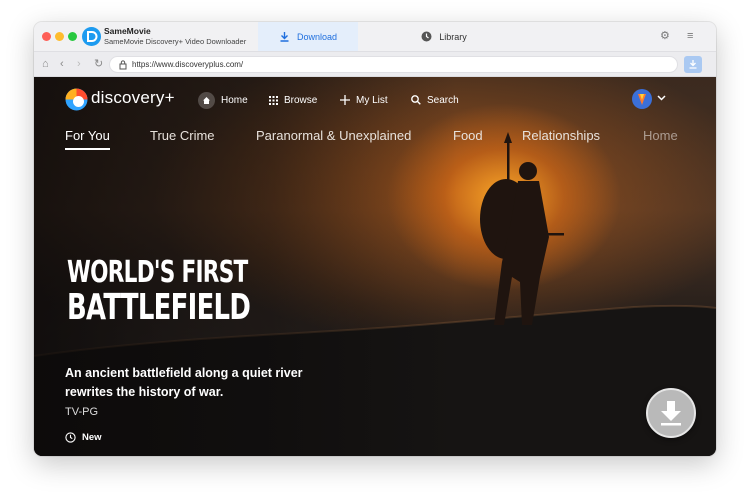 The height and width of the screenshot is (502, 750). I want to click on site-brand: discovery+, so click(133, 98).